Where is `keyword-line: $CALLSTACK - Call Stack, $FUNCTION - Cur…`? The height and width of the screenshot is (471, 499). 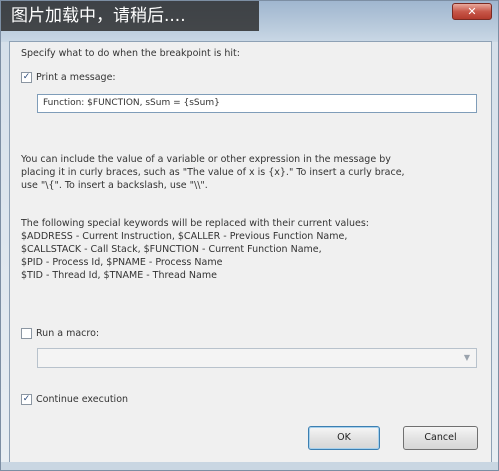 keyword-line: $CALLSTACK - Call Stack, $FUNCTION - Cur… is located at coordinates (171, 249).